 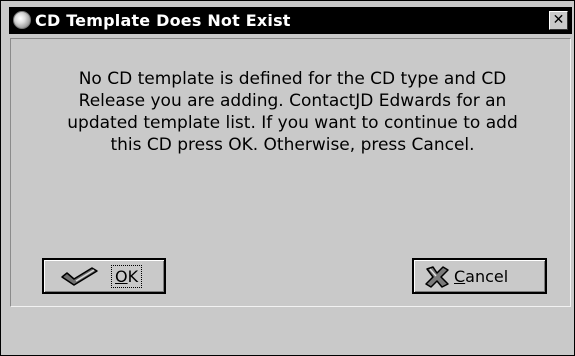 What do you see at coordinates (133, 276) in the screenshot?
I see `ok-label-rest: K` at bounding box center [133, 276].